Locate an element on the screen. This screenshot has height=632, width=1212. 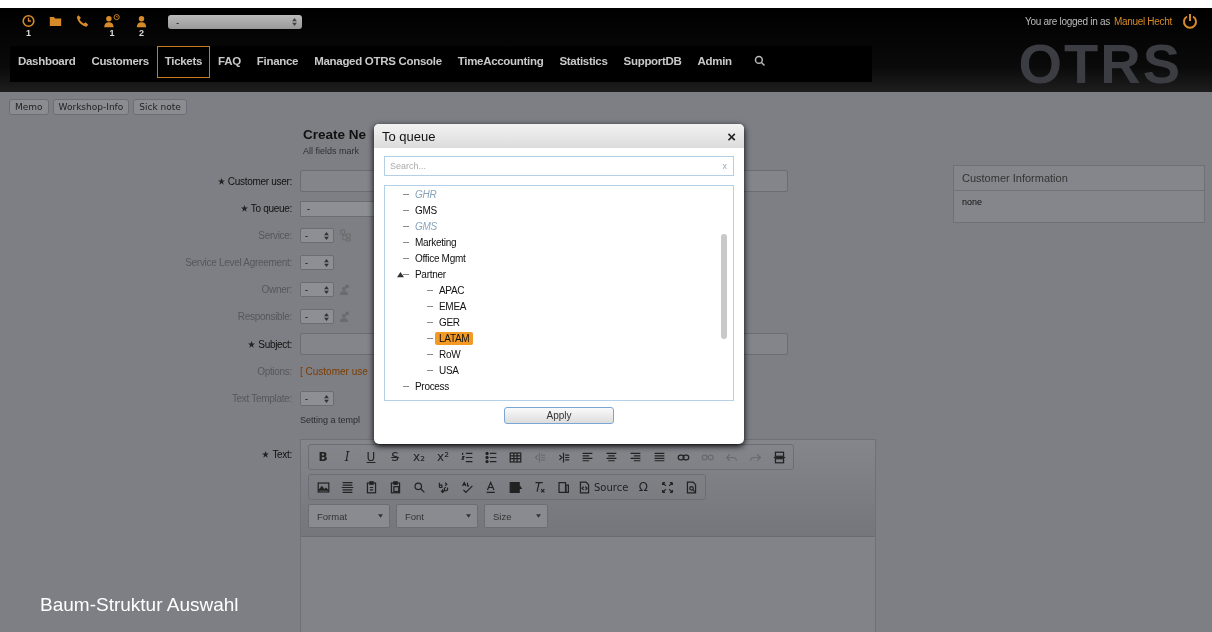
nav-tab: SupportDB is located at coordinates (652, 62).